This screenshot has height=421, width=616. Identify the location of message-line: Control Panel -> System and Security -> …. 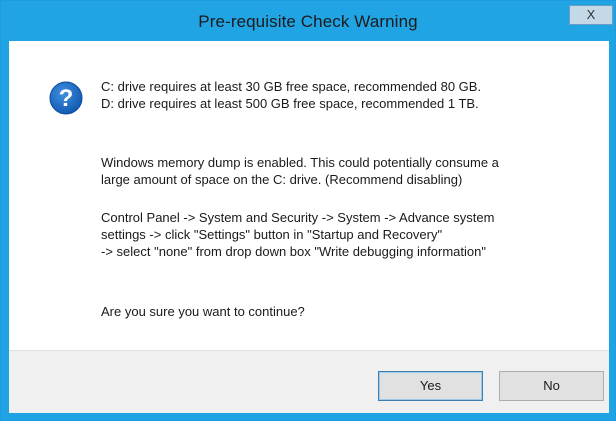
(298, 217).